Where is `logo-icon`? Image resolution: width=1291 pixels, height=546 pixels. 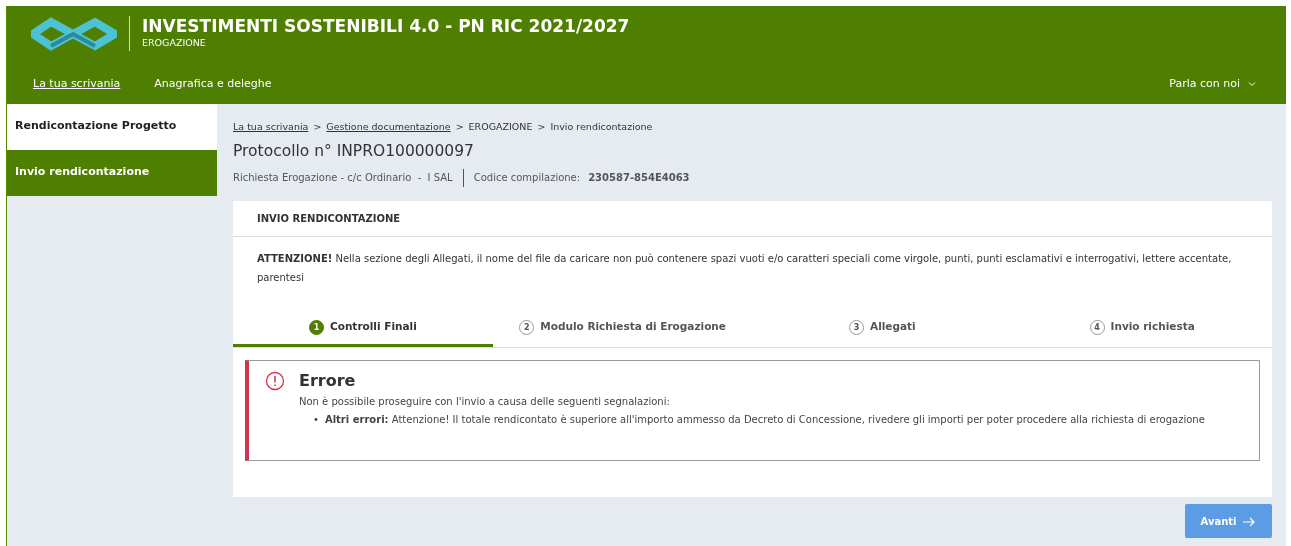 logo-icon is located at coordinates (74, 34).